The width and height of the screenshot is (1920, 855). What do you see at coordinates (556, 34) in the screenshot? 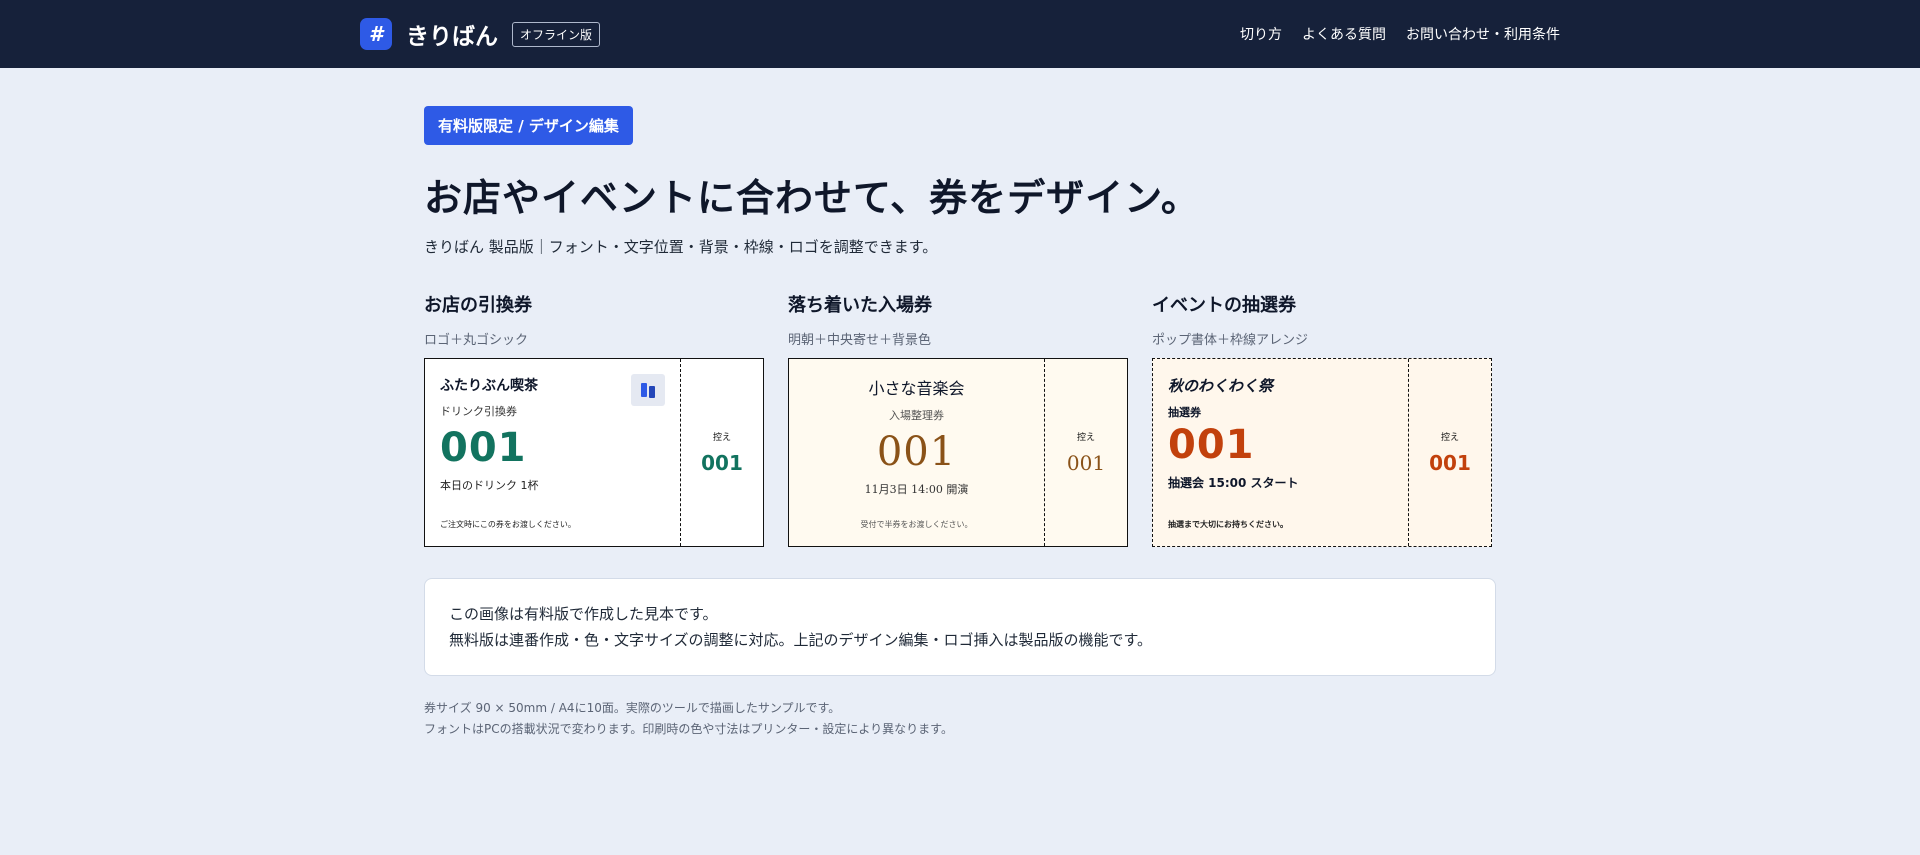
I see `offline-badge: オフライン版` at bounding box center [556, 34].